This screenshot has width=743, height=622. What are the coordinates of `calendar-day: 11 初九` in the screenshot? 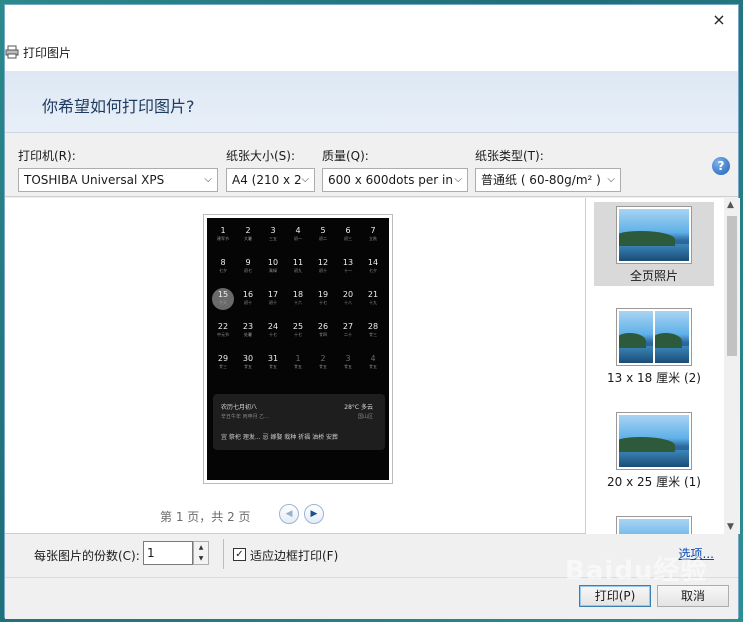 It's located at (298, 266).